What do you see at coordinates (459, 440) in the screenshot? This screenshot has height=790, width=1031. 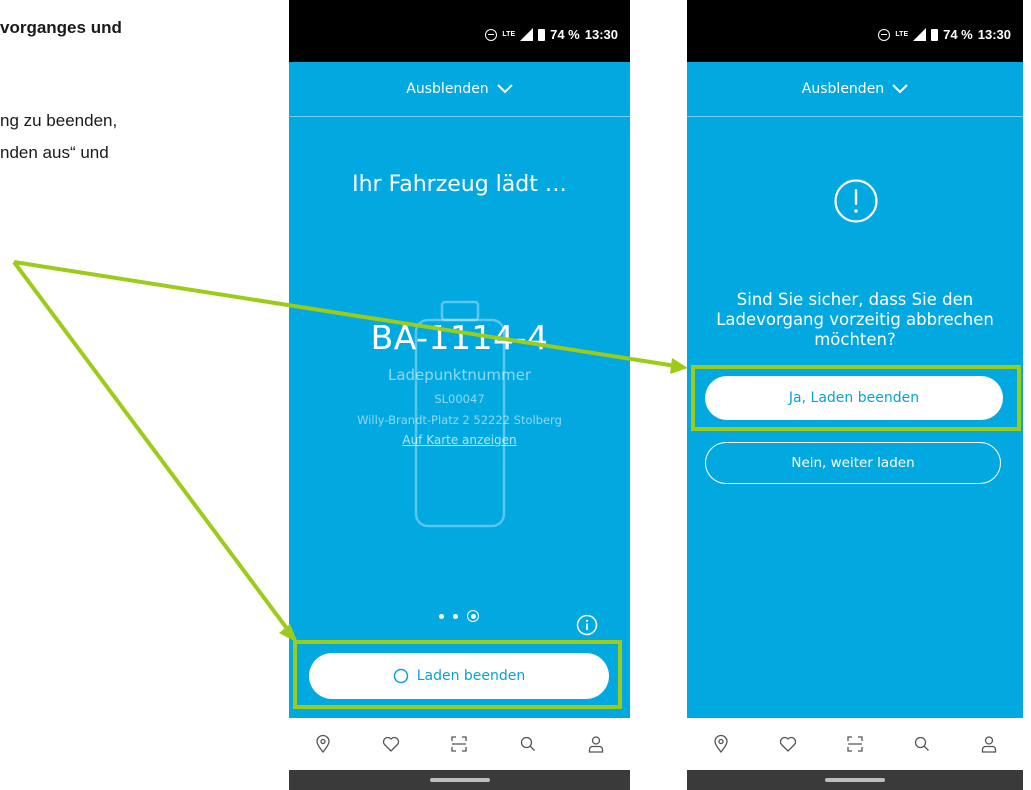 I see `show-on-map-link: Auf Karte anzeigen` at bounding box center [459, 440].